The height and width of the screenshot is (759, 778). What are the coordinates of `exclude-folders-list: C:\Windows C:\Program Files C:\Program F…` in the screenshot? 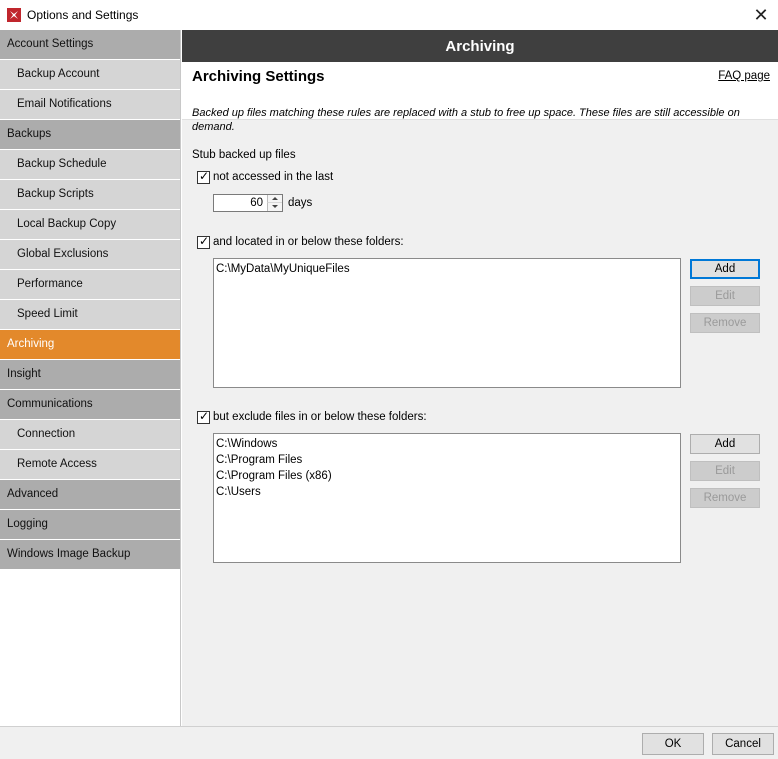 It's located at (447, 498).